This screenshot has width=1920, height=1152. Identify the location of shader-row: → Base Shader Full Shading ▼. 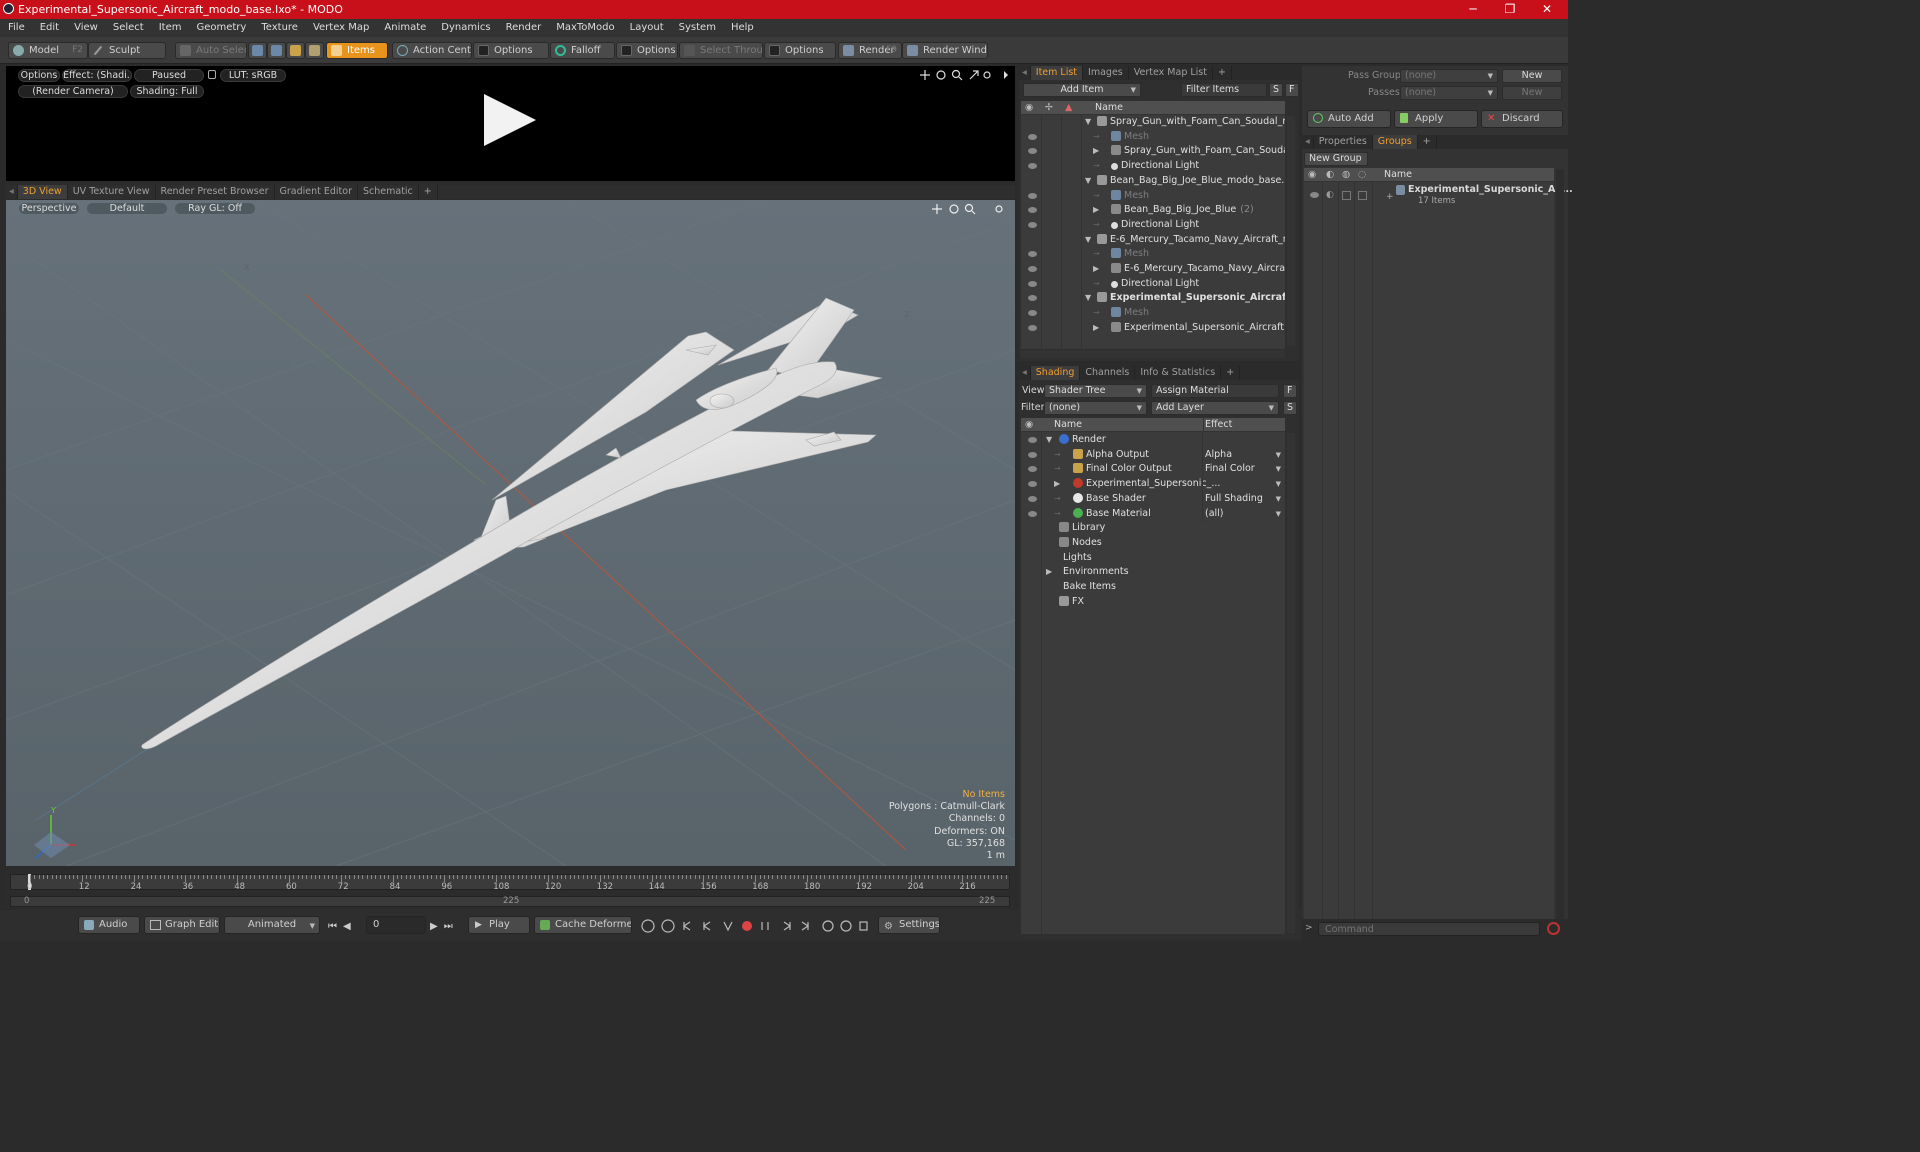
(1153, 499).